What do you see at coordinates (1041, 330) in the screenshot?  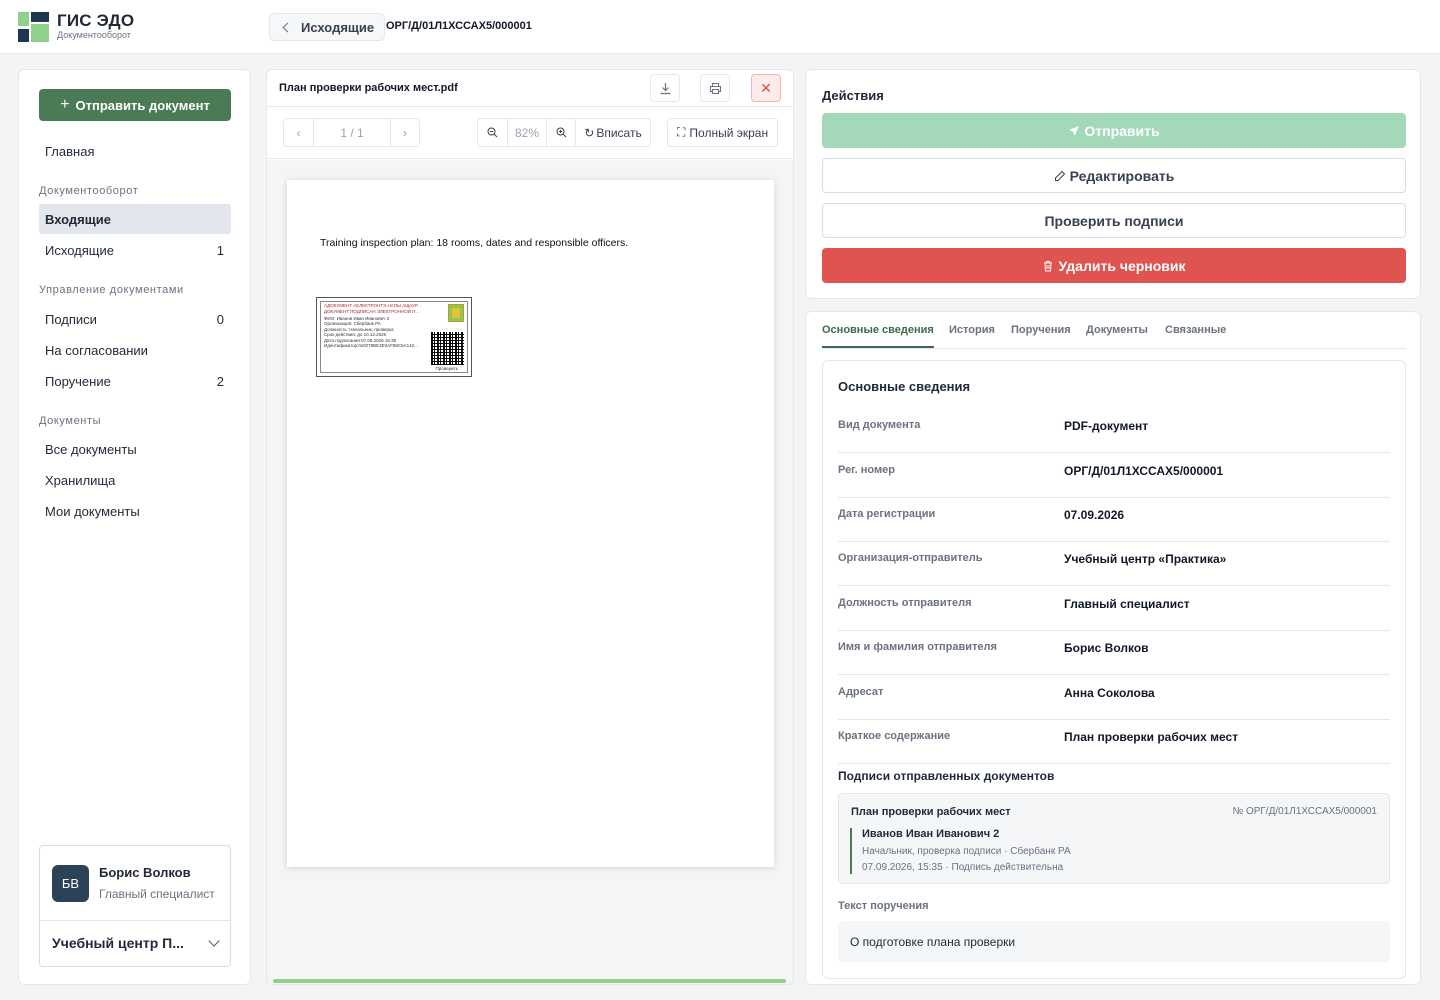 I see `tab-assignments: Поручения` at bounding box center [1041, 330].